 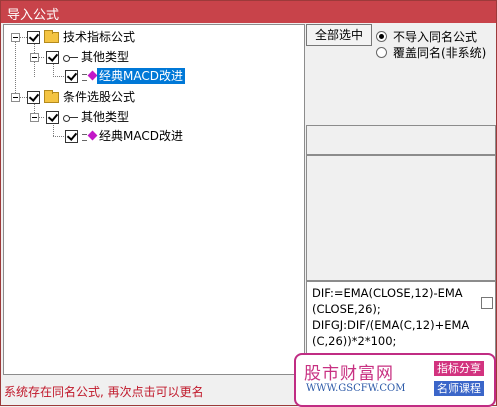 I want to click on description-area, so click(x=401, y=218).